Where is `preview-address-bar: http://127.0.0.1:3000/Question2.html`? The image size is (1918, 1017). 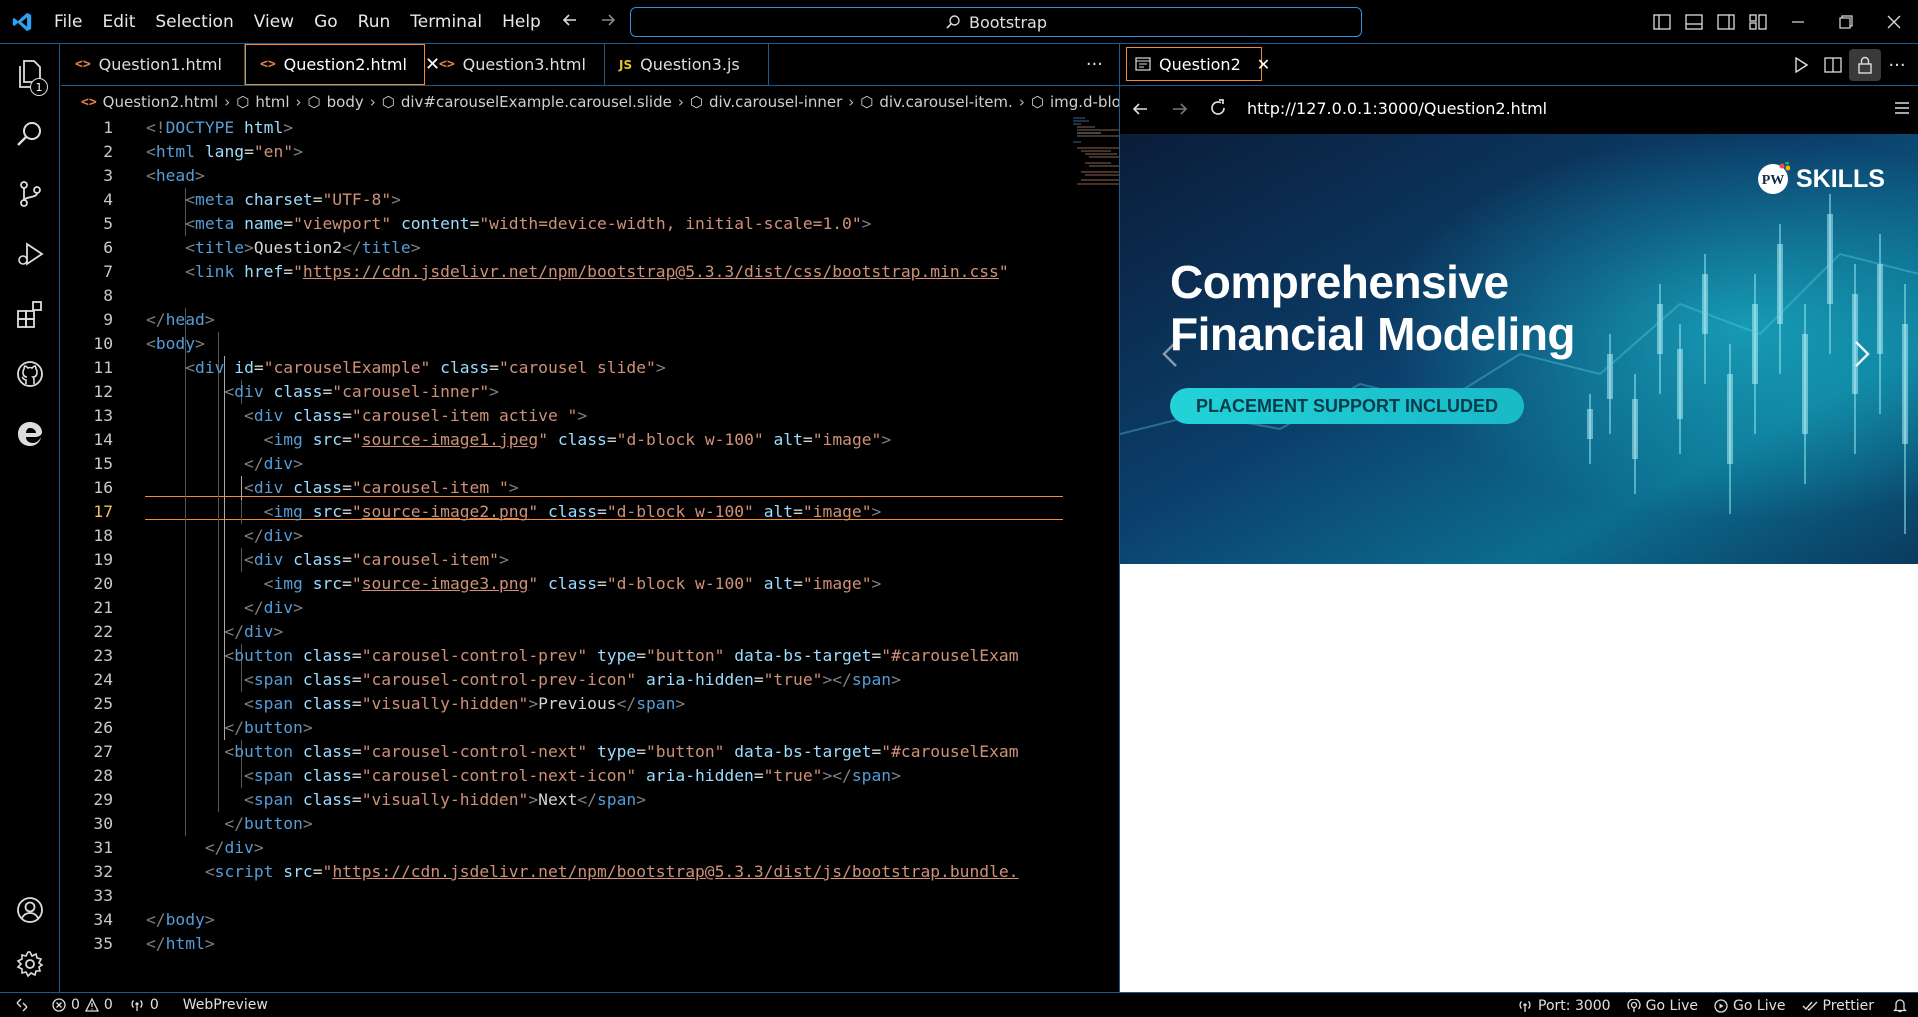
preview-address-bar: http://127.0.0.1:3000/Question2.html is located at coordinates (1519, 109).